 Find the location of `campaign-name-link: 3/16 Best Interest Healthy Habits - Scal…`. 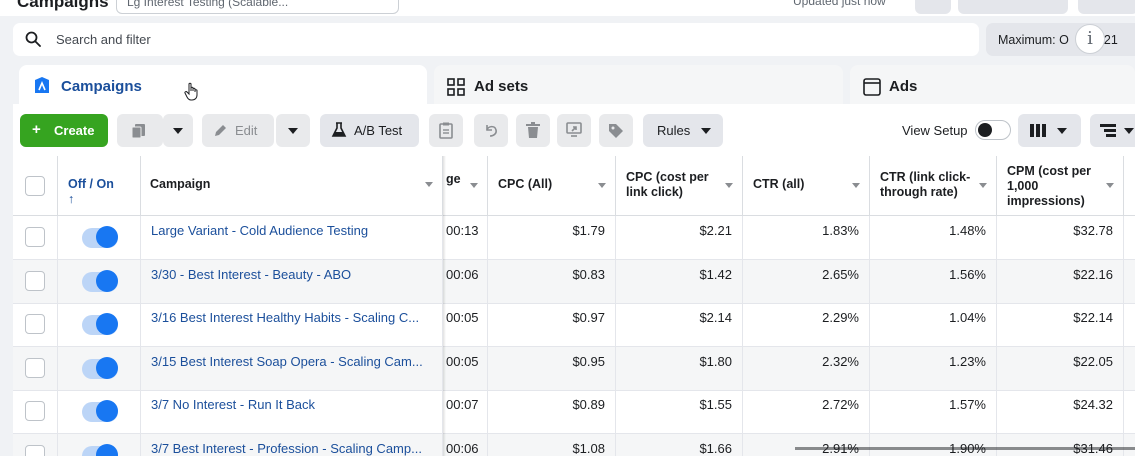

campaign-name-link: 3/16 Best Interest Healthy Habits - Scal… is located at coordinates (285, 317).